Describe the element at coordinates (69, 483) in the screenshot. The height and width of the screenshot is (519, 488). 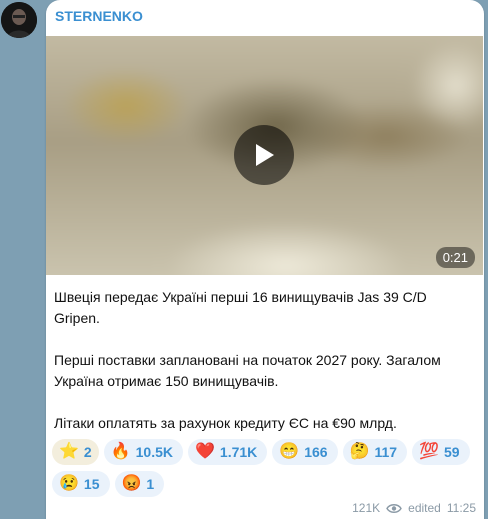
I see `crying-icon: 😢` at that location.